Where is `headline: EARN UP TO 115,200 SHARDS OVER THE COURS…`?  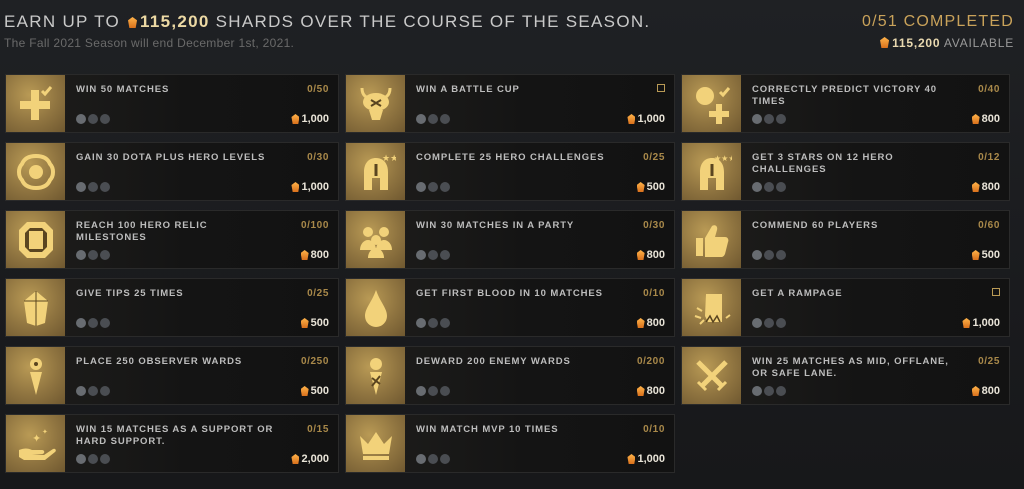 headline: EARN UP TO 115,200 SHARDS OVER THE COURS… is located at coordinates (327, 22).